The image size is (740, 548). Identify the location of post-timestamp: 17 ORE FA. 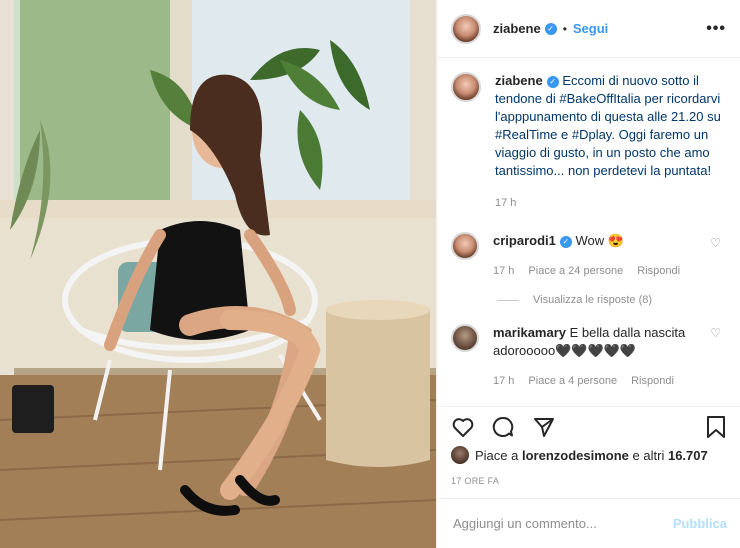
(475, 481).